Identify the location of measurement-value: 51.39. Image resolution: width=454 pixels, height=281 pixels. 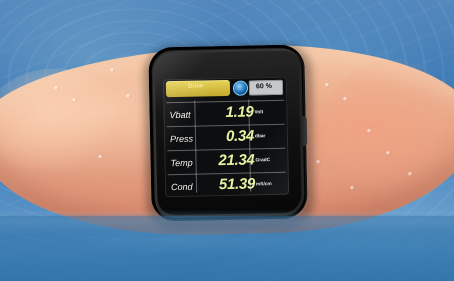
(237, 184).